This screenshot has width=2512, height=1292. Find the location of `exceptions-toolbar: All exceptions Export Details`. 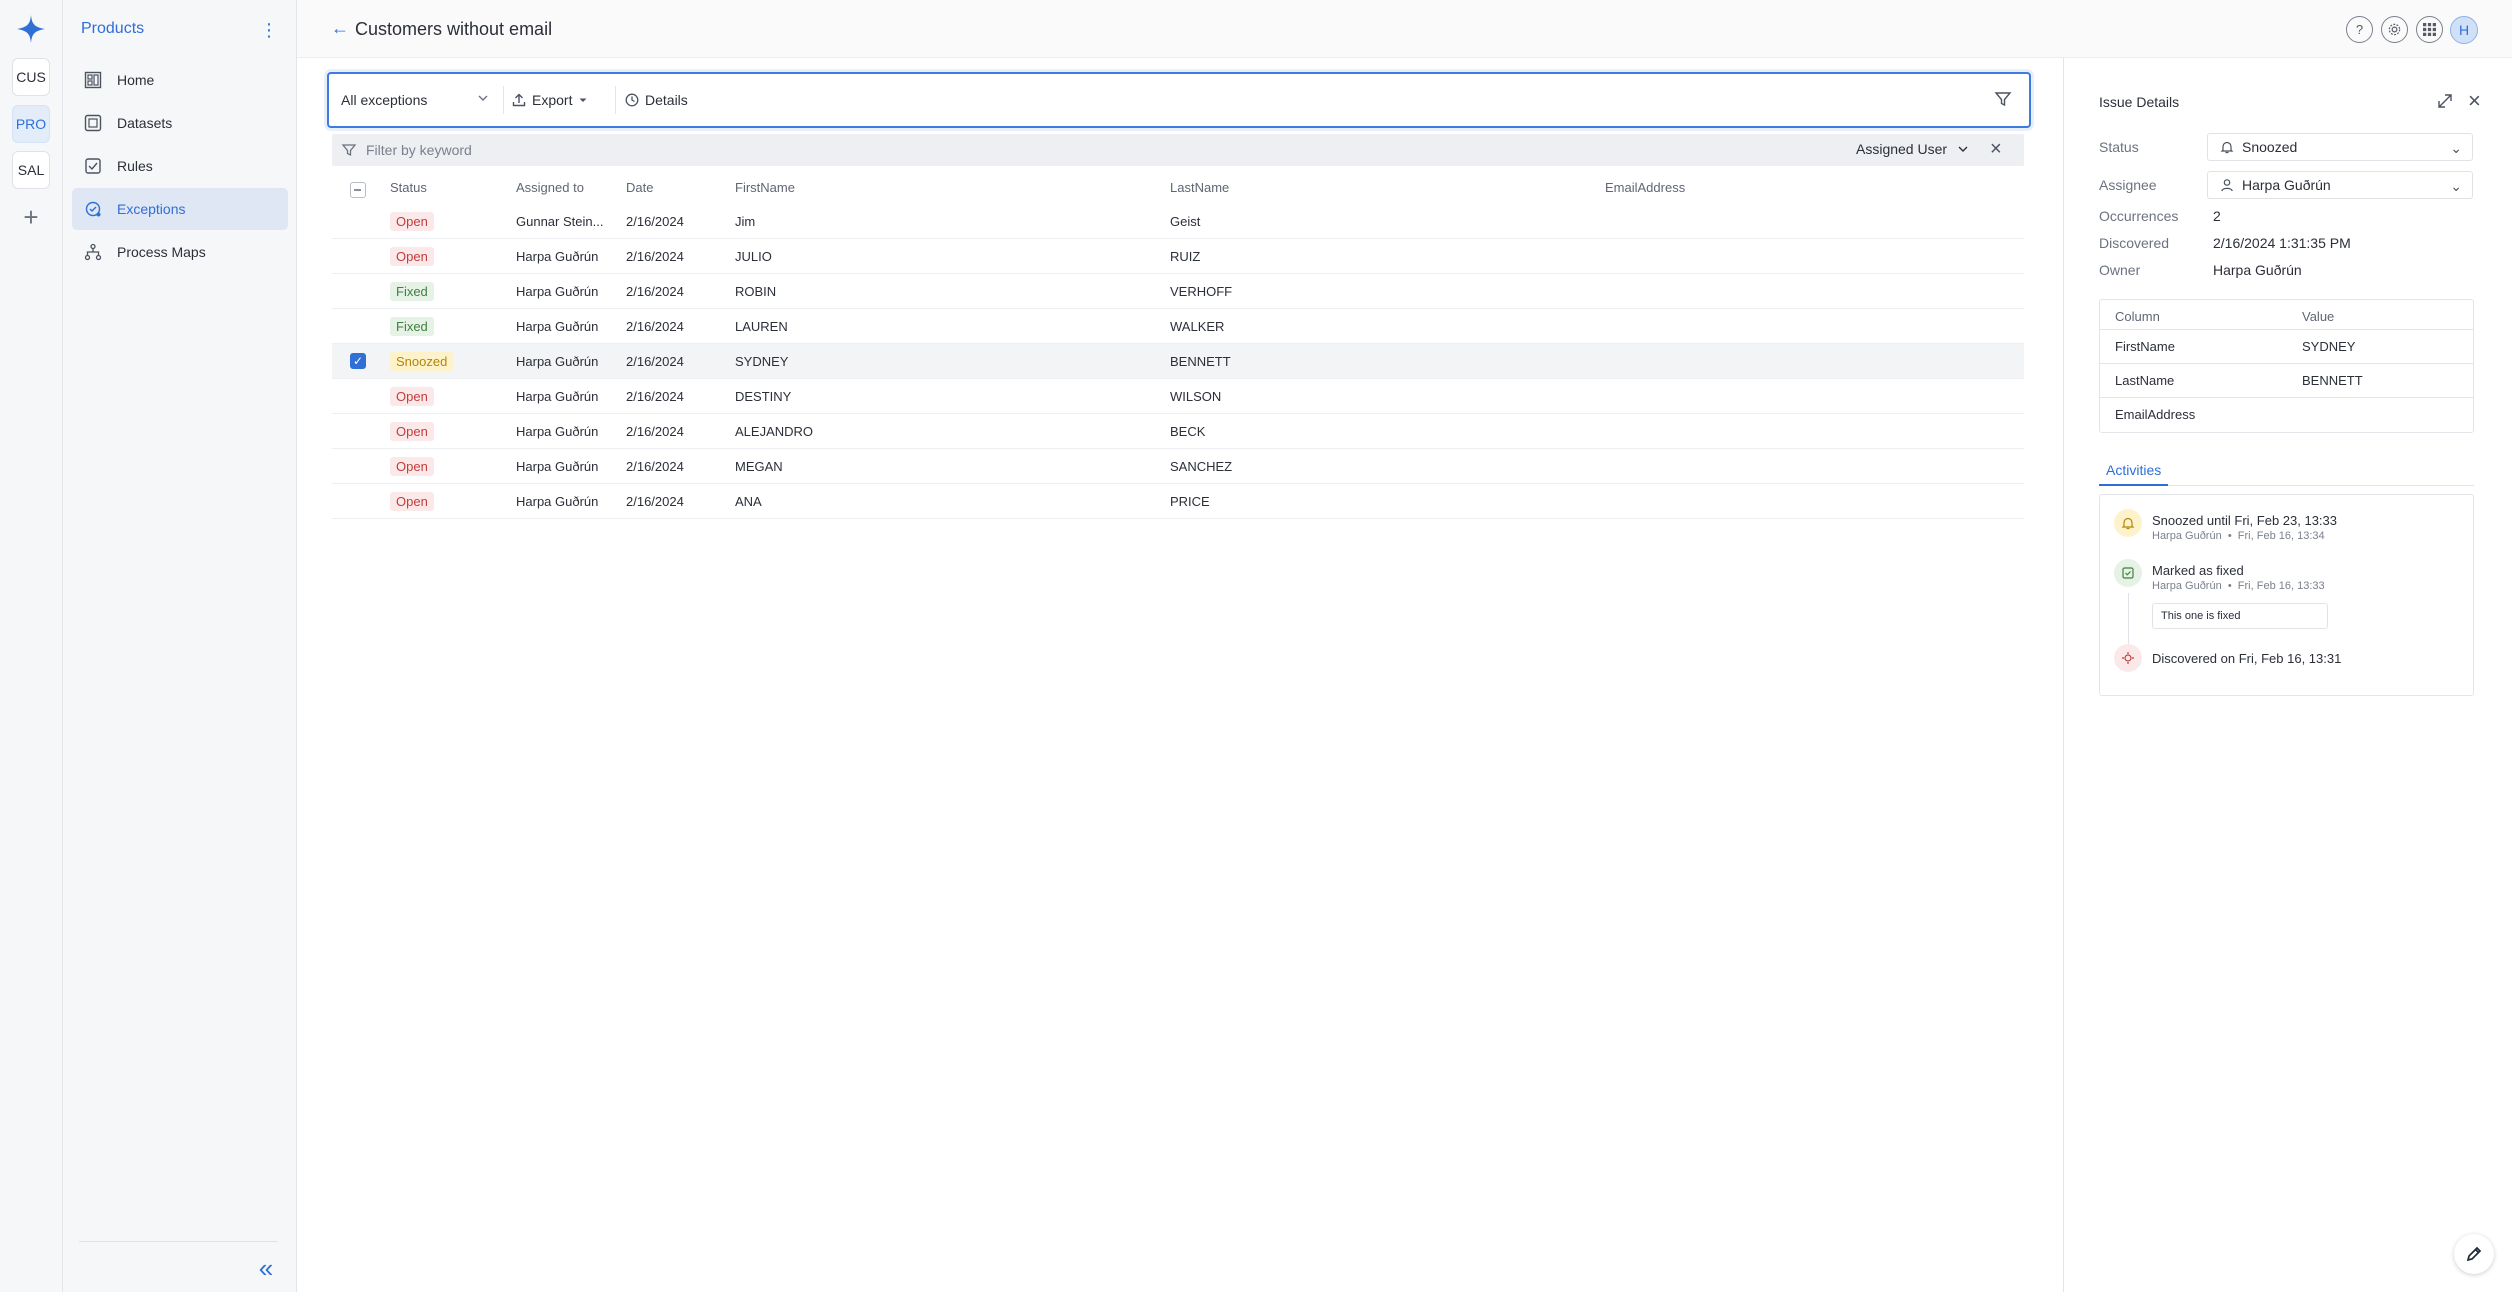

exceptions-toolbar: All exceptions Export Details is located at coordinates (1179, 100).